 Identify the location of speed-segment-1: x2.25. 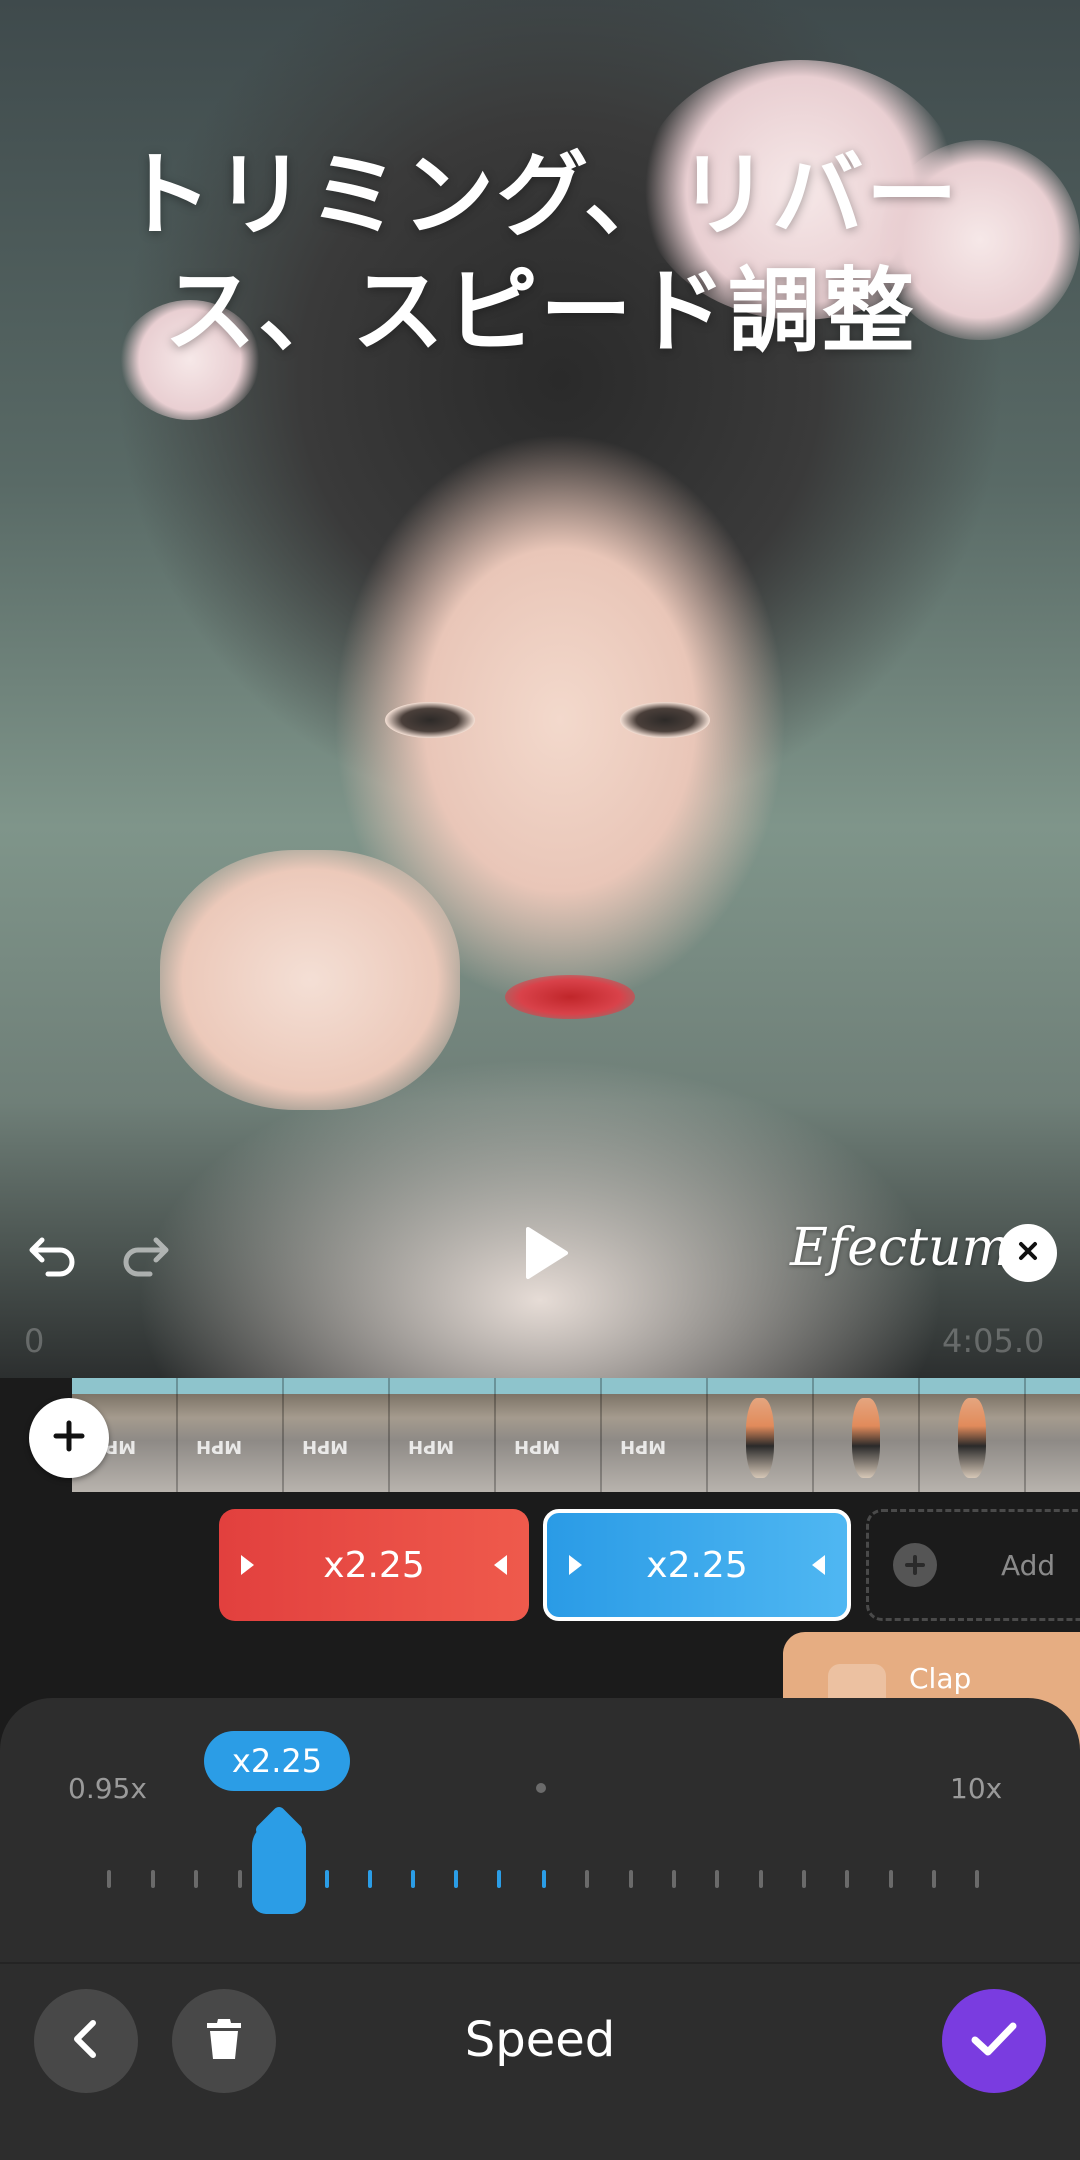
(374, 1565).